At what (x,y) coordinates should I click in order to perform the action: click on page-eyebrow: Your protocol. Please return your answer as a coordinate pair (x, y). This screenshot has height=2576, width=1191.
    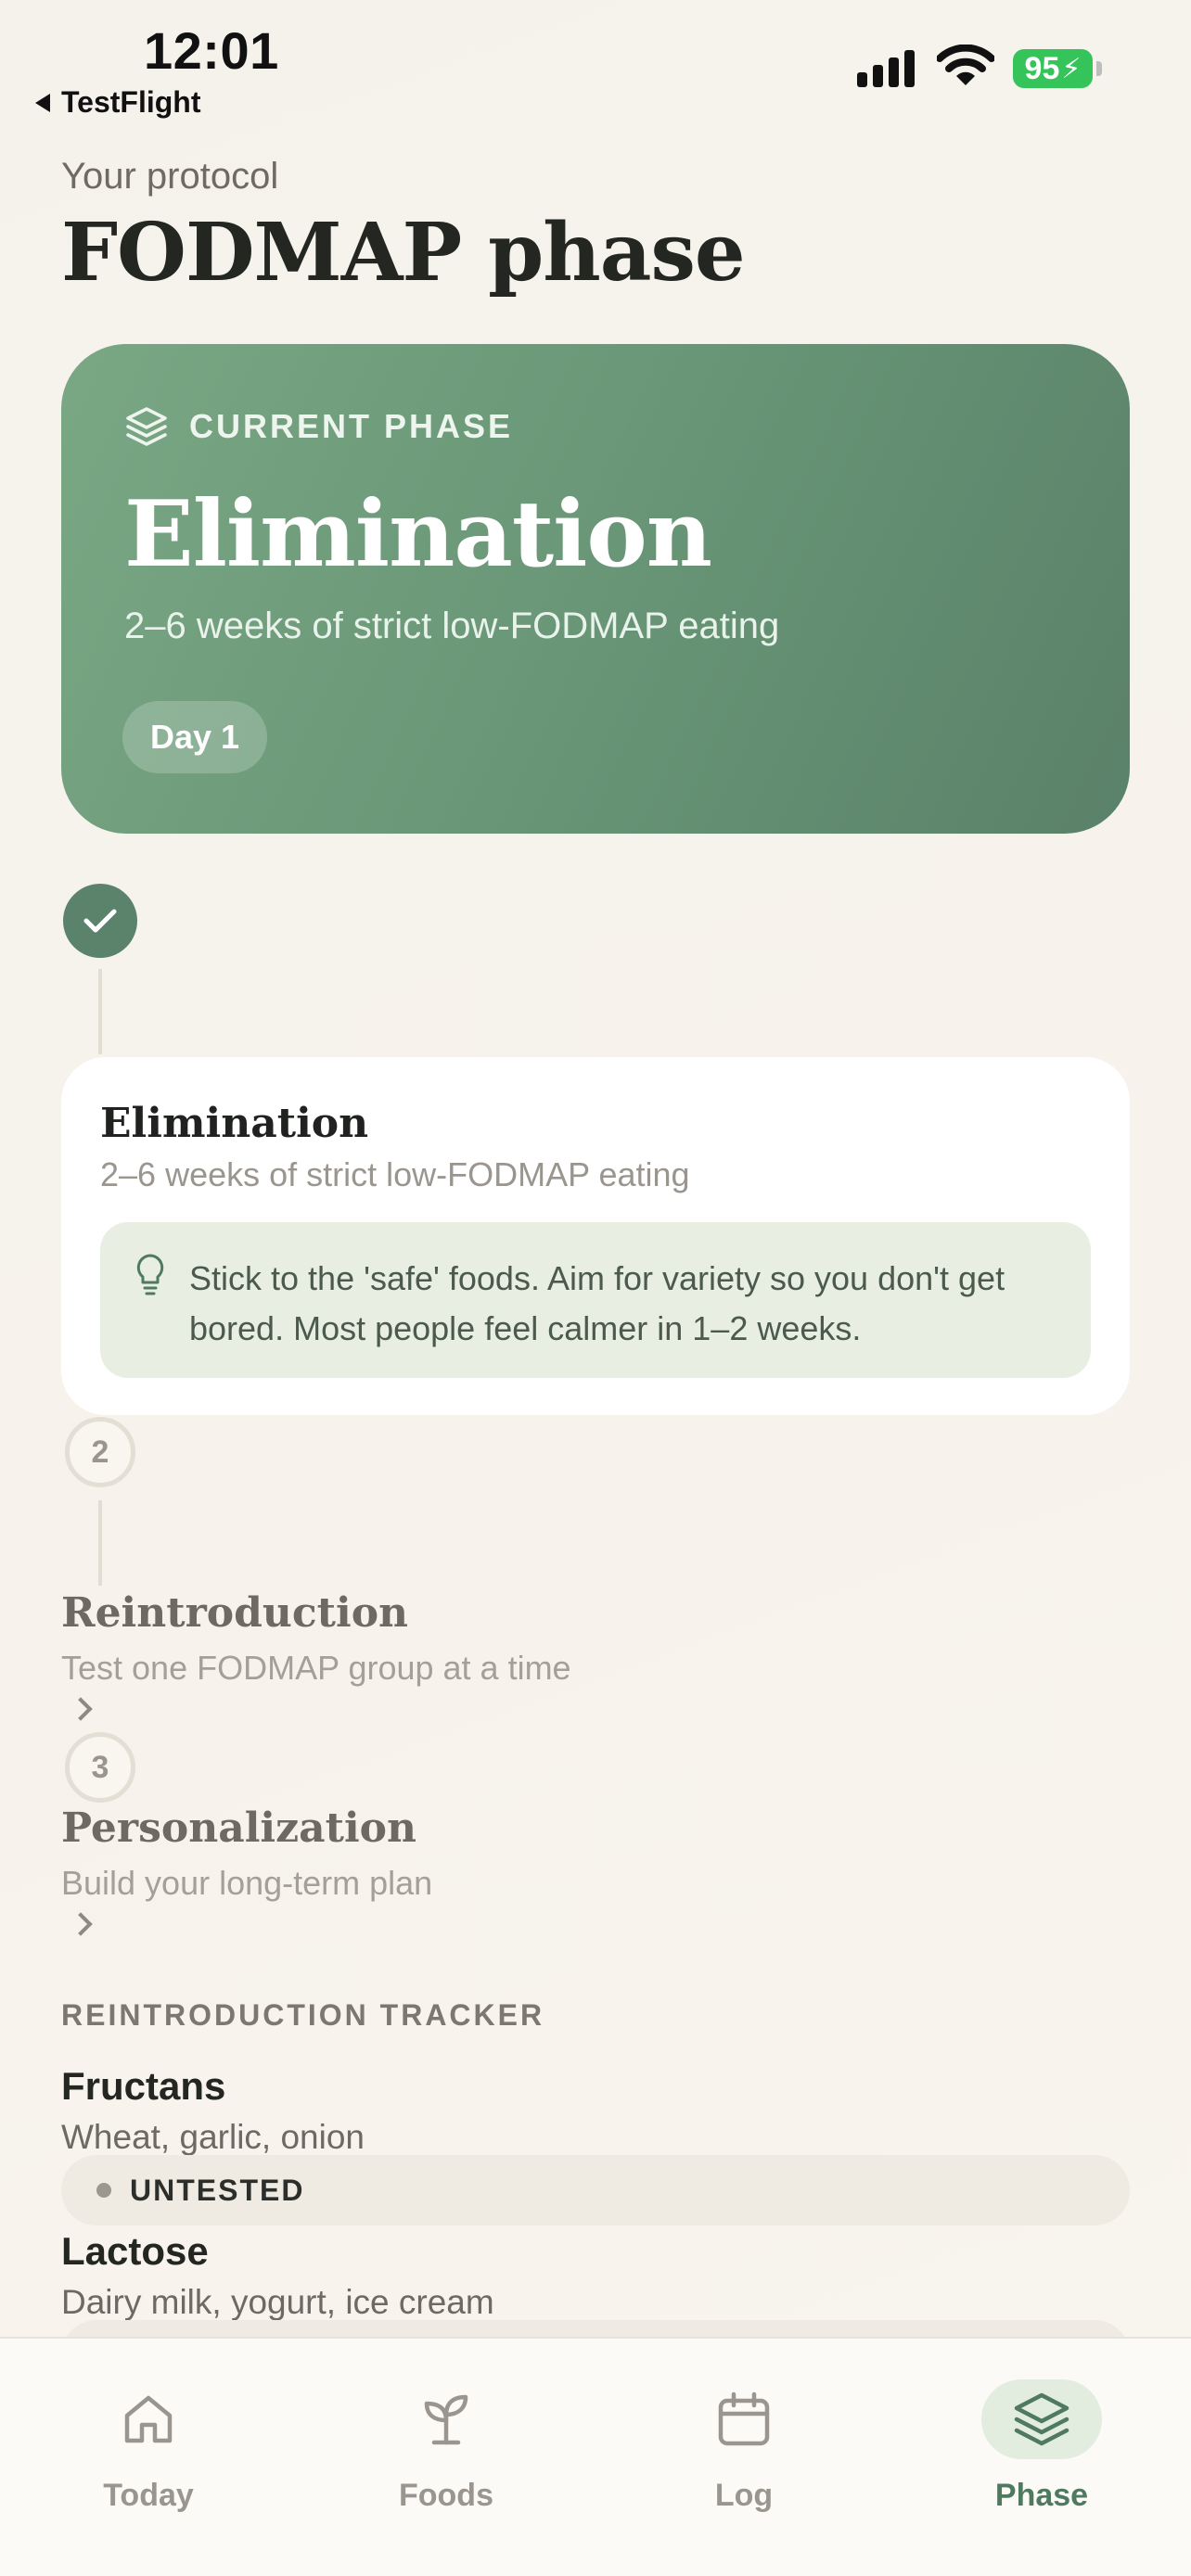
    Looking at the image, I should click on (170, 176).